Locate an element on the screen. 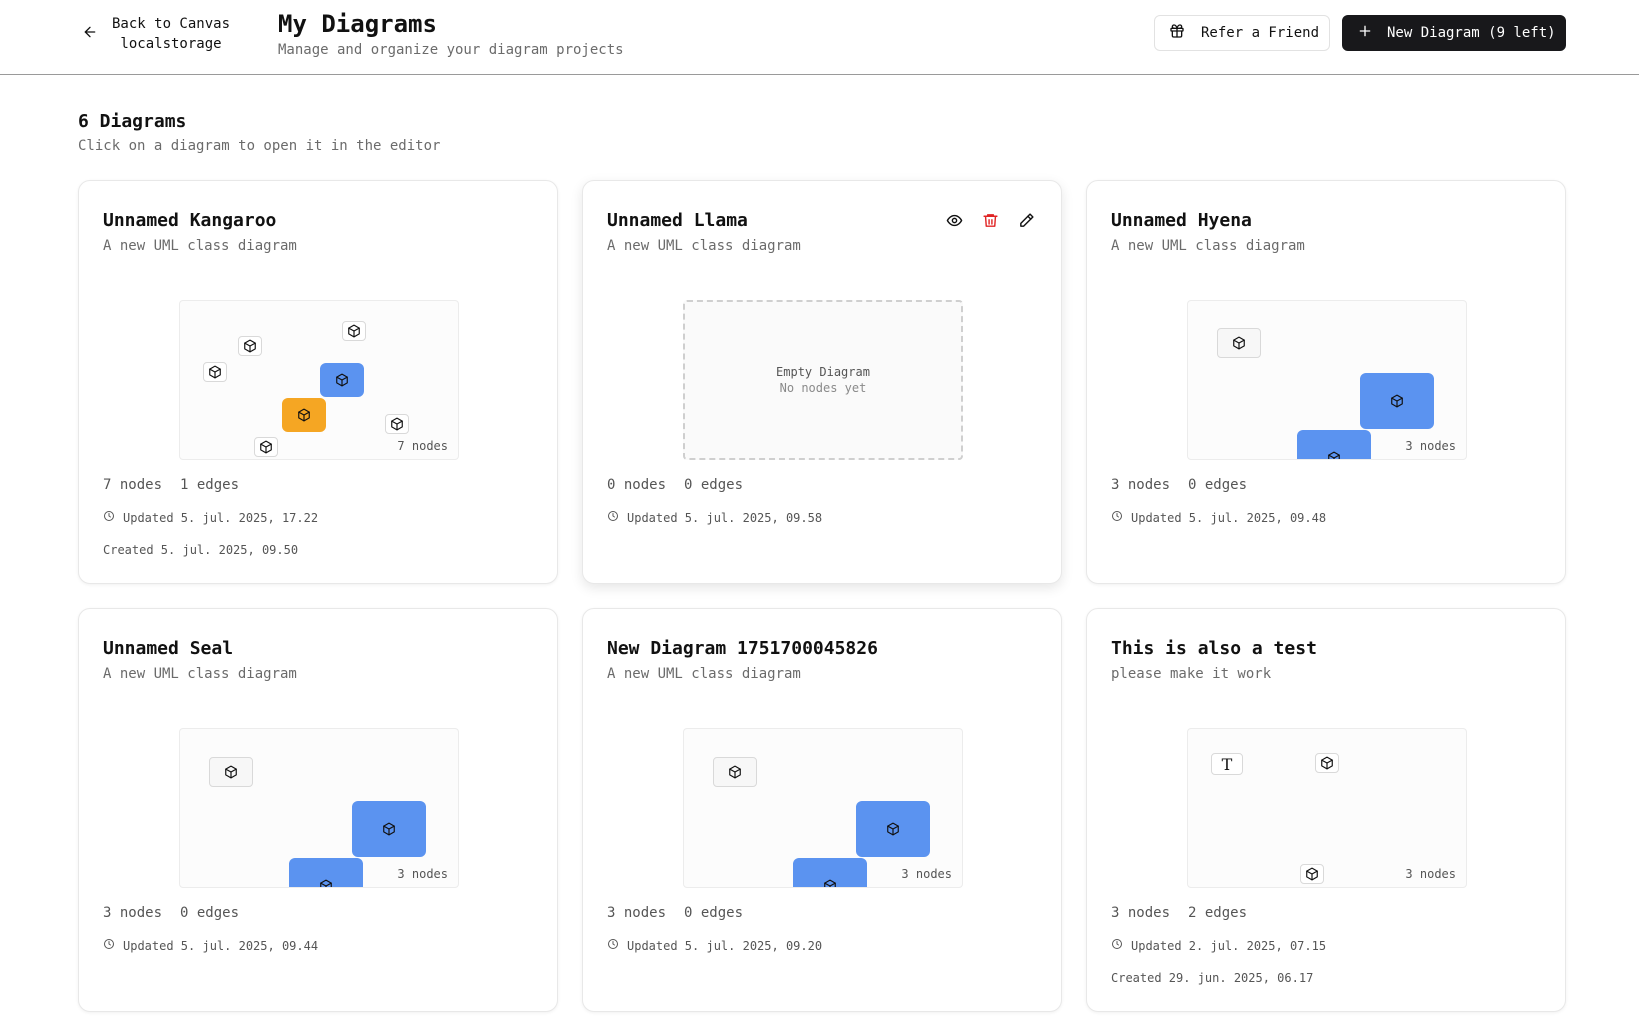 Image resolution: width=1639 pixels, height=1030 pixels. diagram-count-heading: 6 Diagrams is located at coordinates (132, 121).